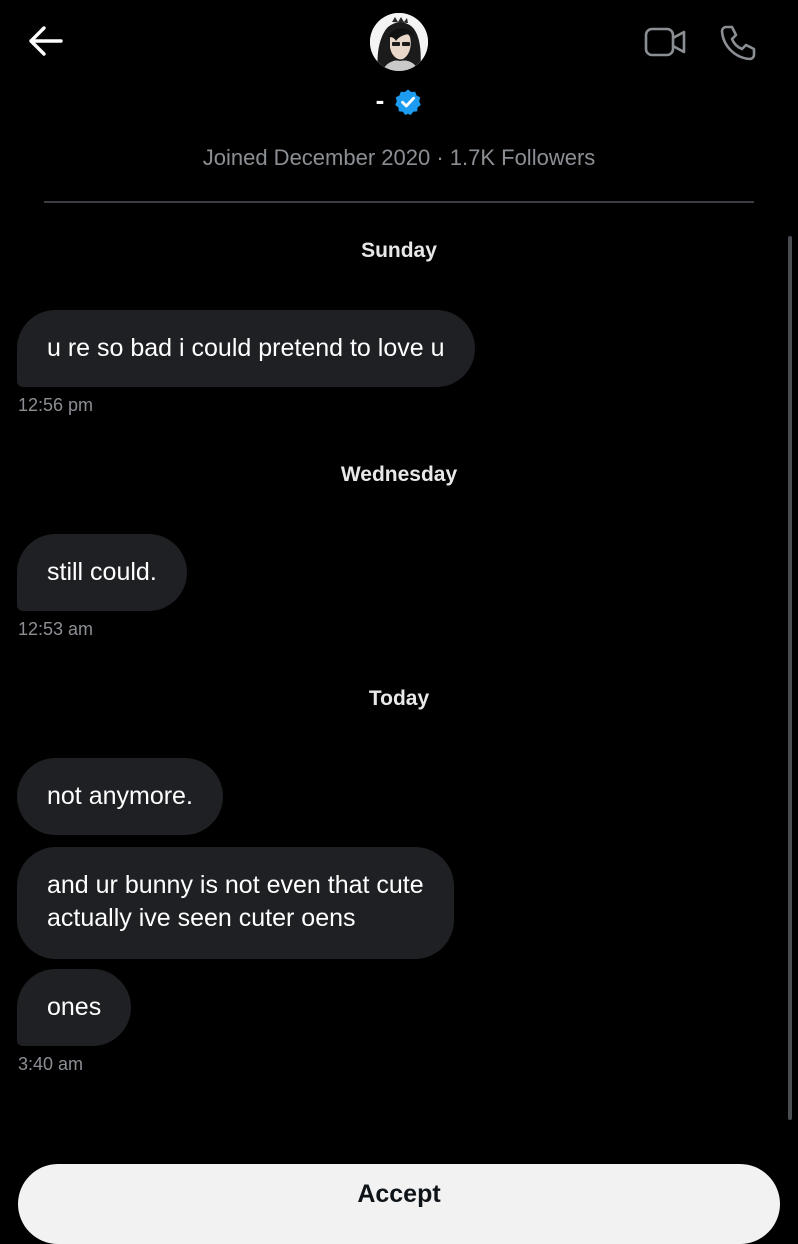 The width and height of the screenshot is (798, 1244). What do you see at coordinates (102, 572) in the screenshot?
I see `message-bubble: still could.` at bounding box center [102, 572].